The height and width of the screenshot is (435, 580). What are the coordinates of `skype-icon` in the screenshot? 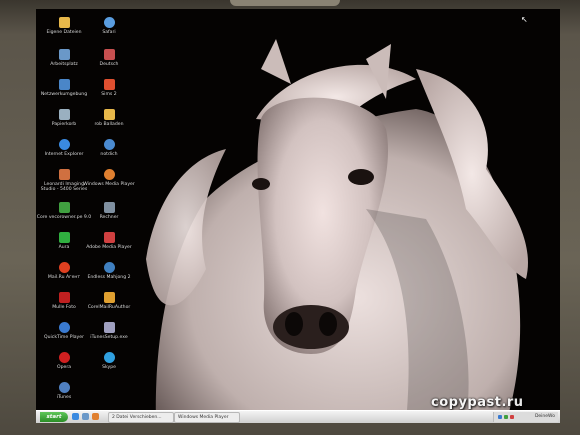 It's located at (109, 357).